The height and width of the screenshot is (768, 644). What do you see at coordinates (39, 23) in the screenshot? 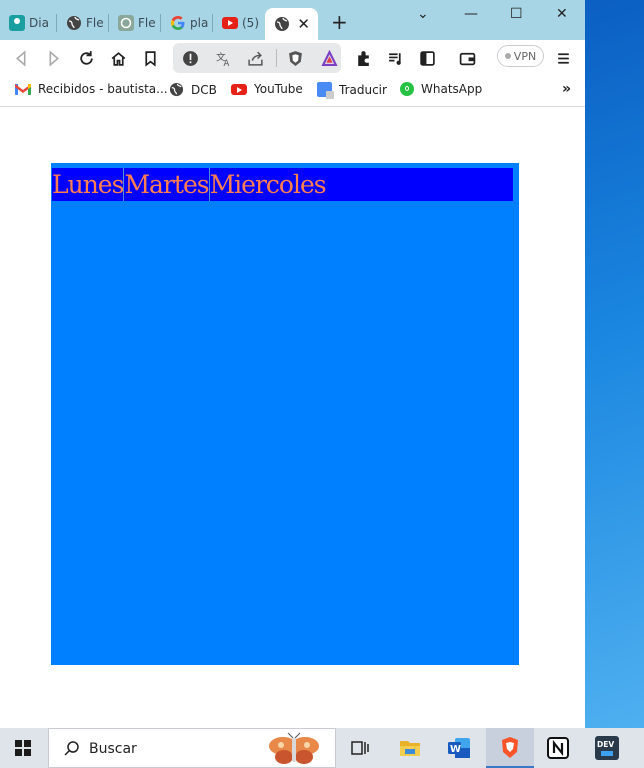
I see `tab-label: Dia` at bounding box center [39, 23].